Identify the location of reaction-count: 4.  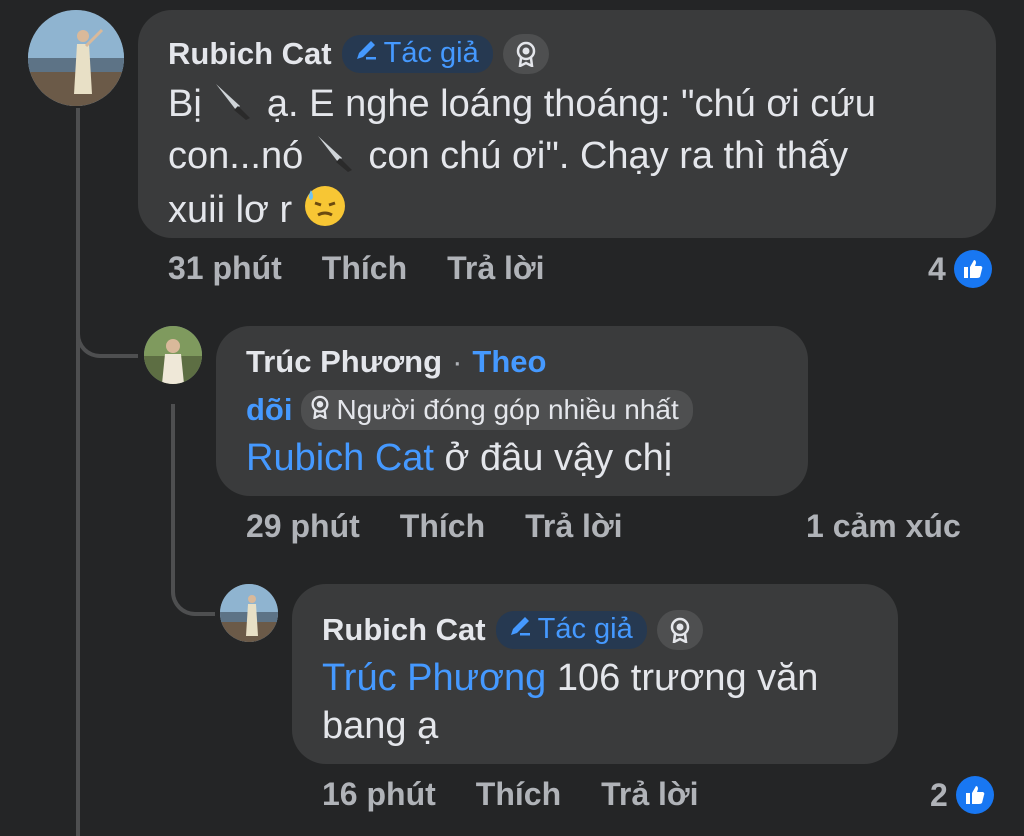
(960, 269).